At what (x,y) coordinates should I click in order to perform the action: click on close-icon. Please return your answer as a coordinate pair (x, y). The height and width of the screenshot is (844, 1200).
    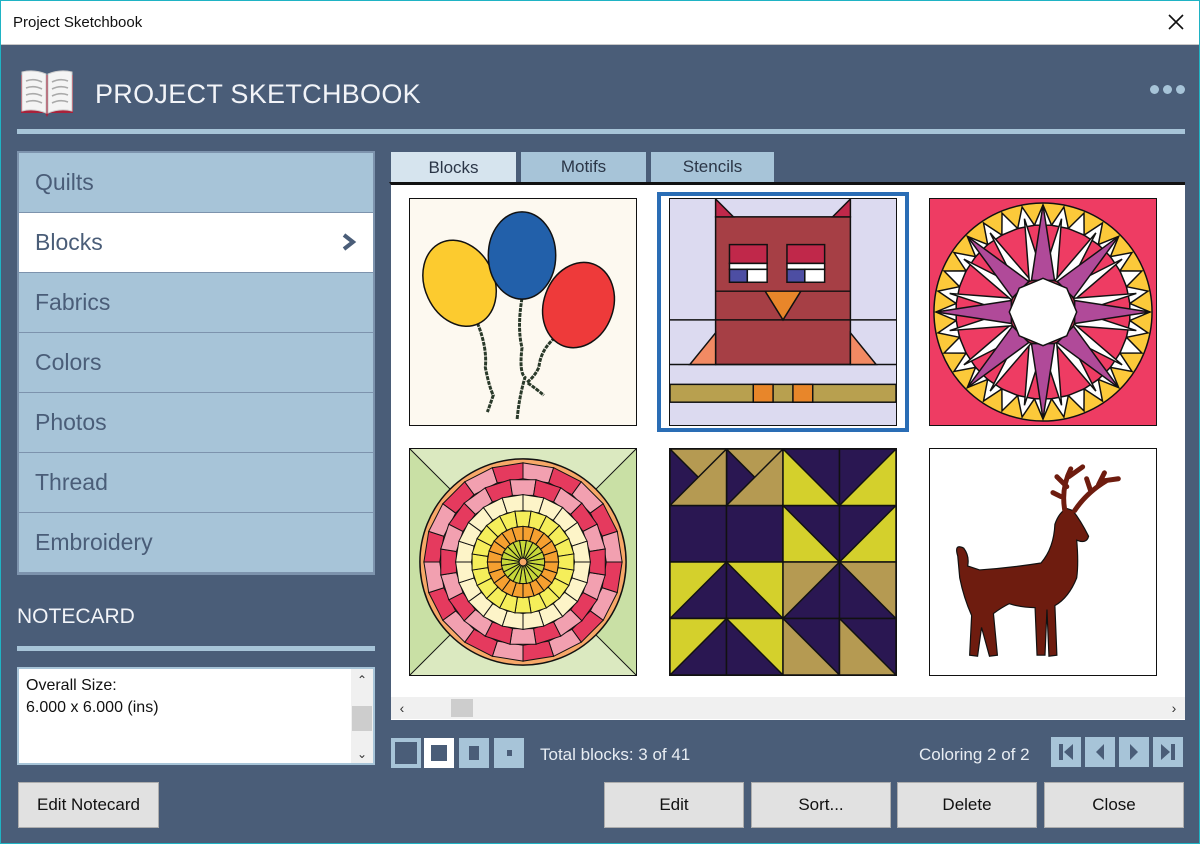
    Looking at the image, I should click on (1176, 22).